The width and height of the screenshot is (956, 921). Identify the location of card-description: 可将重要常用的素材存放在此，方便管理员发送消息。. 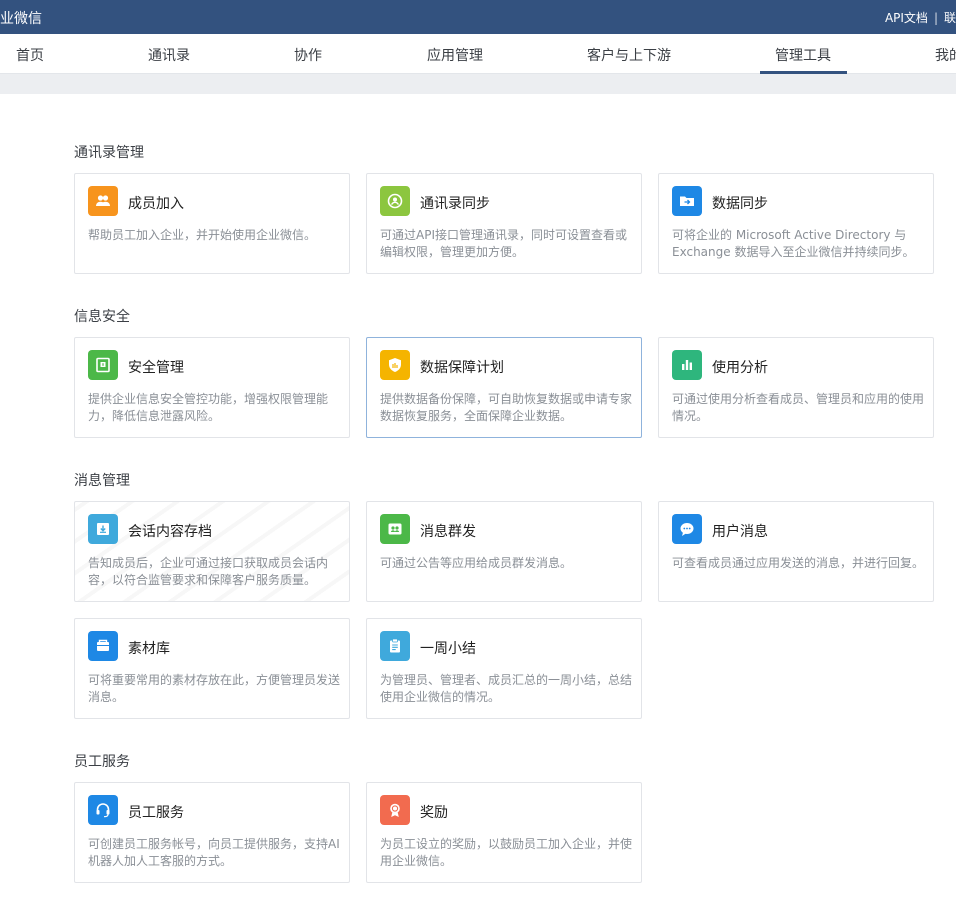
(214, 688).